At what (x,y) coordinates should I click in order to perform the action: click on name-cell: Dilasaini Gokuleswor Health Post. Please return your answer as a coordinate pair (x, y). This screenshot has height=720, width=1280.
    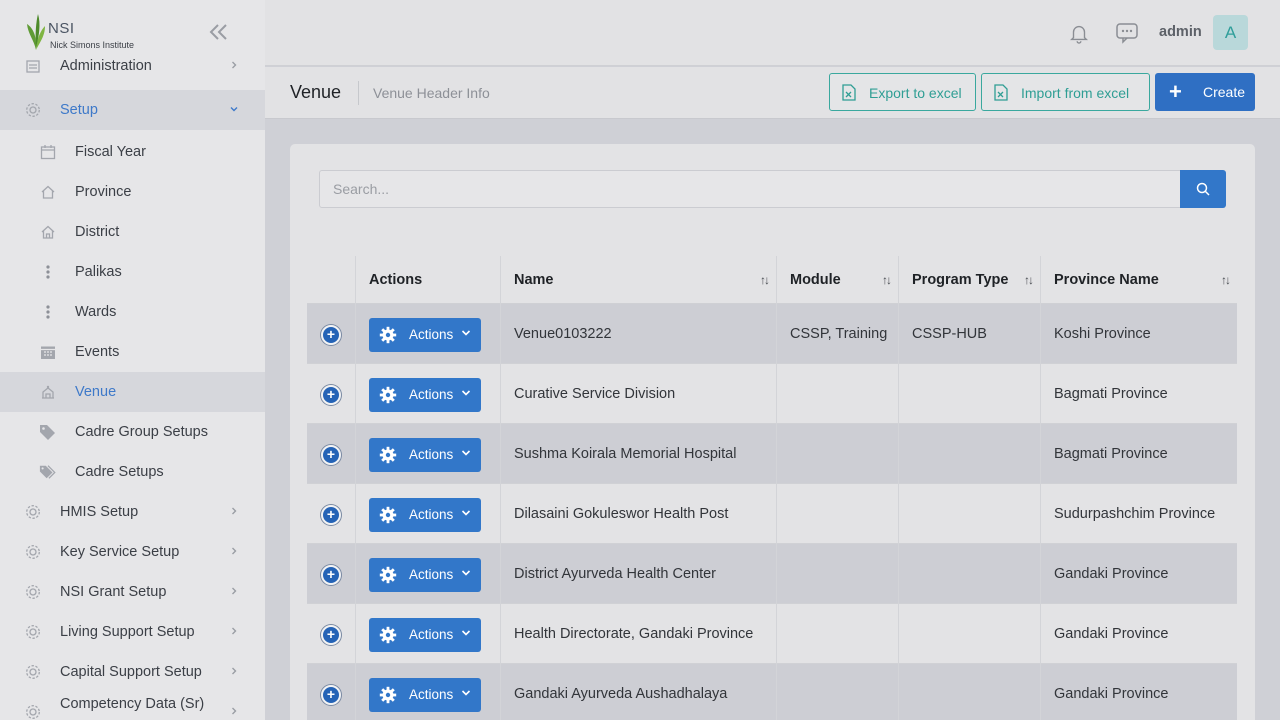
    Looking at the image, I should click on (638, 514).